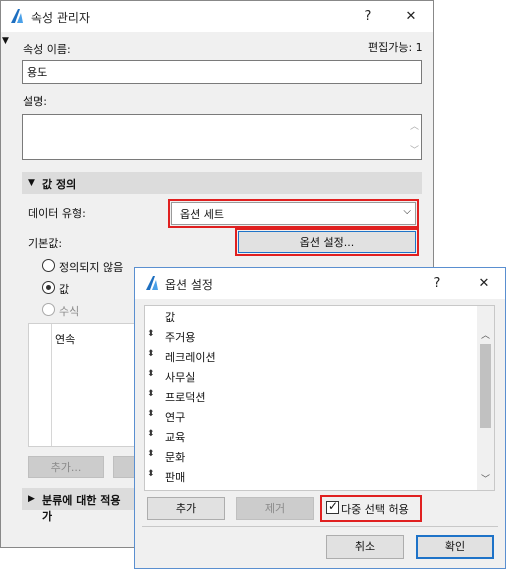 The height and width of the screenshot is (569, 506). Describe the element at coordinates (185, 397) in the screenshot. I see `item-label: 프로덕션` at that location.